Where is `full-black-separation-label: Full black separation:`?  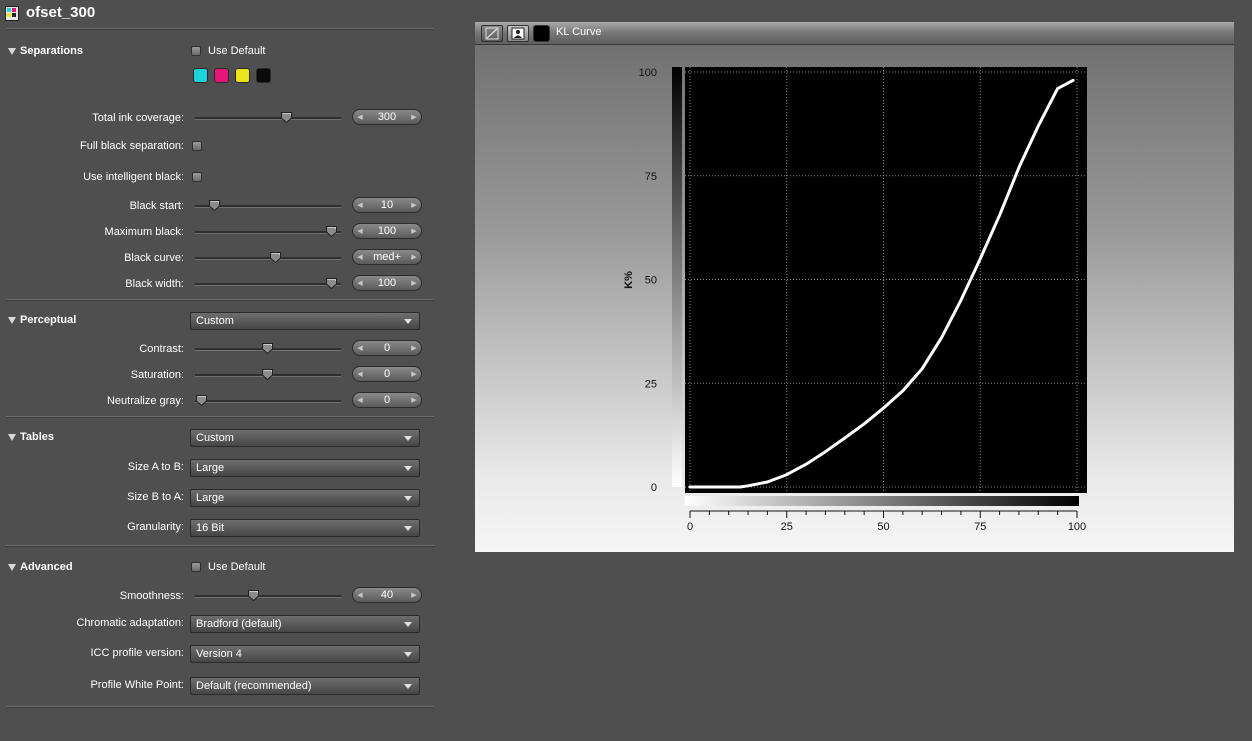
full-black-separation-label: Full black separation: is located at coordinates (132, 146).